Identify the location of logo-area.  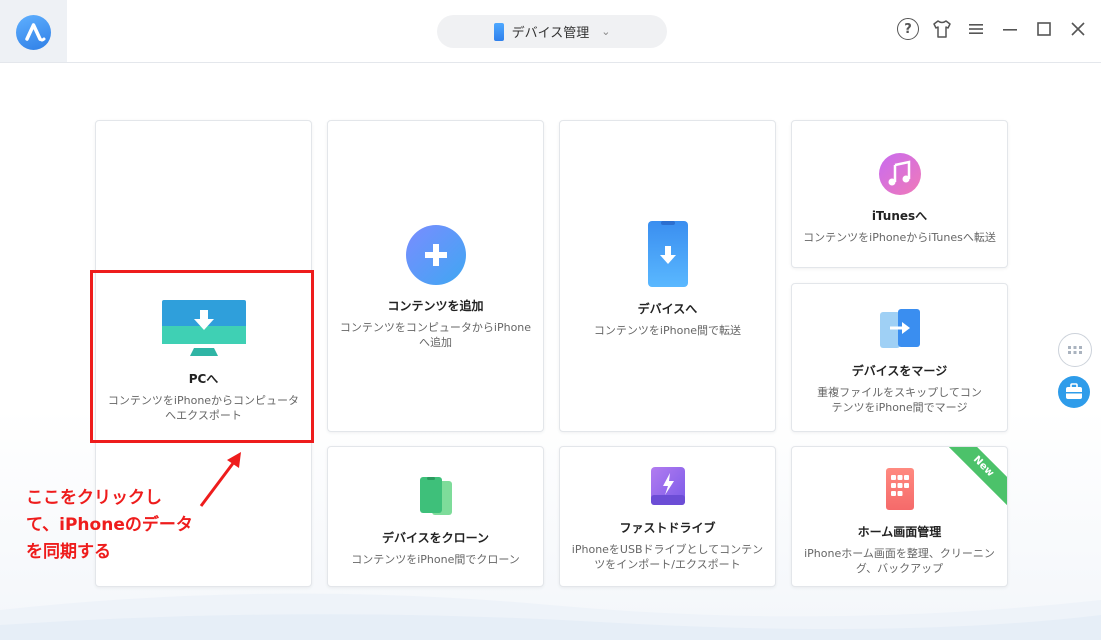
(33, 31).